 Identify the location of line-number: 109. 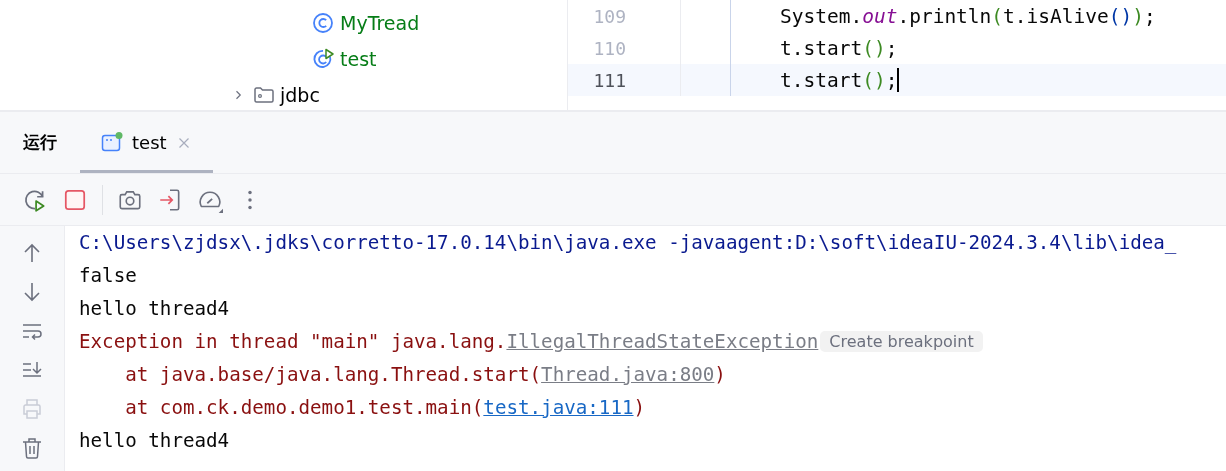
(609, 16).